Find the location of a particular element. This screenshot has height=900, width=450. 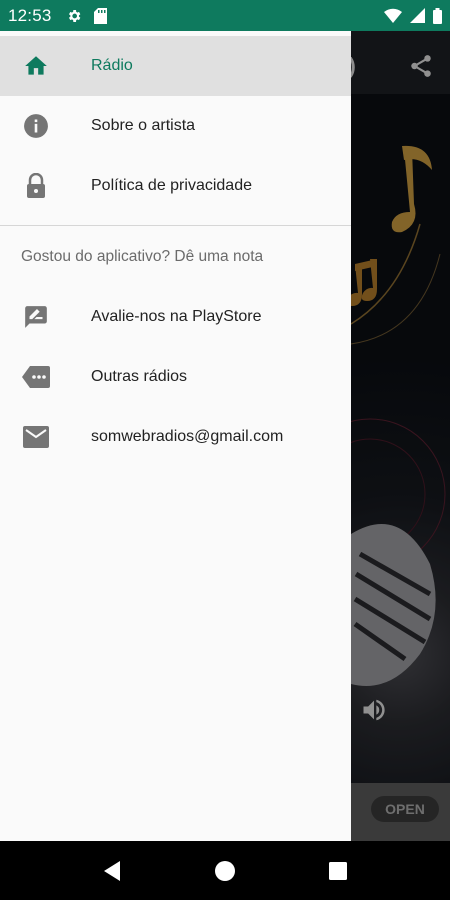

menu-item-sobre-o-artista: Sobre o artista is located at coordinates (175, 126).